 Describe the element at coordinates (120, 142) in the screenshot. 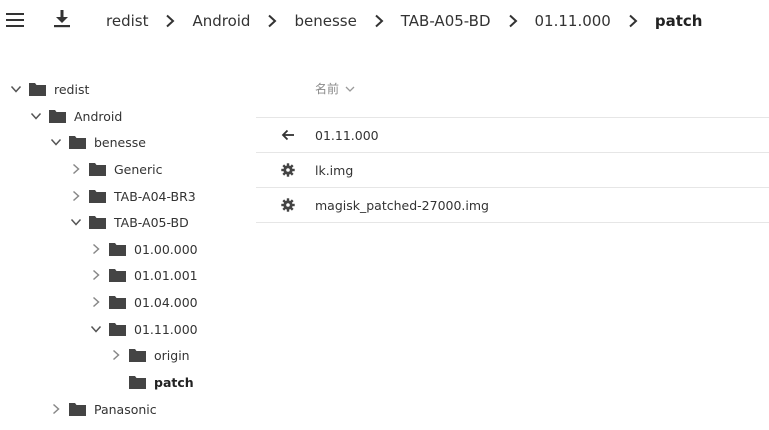

I see `tree-item-label: benesse` at that location.